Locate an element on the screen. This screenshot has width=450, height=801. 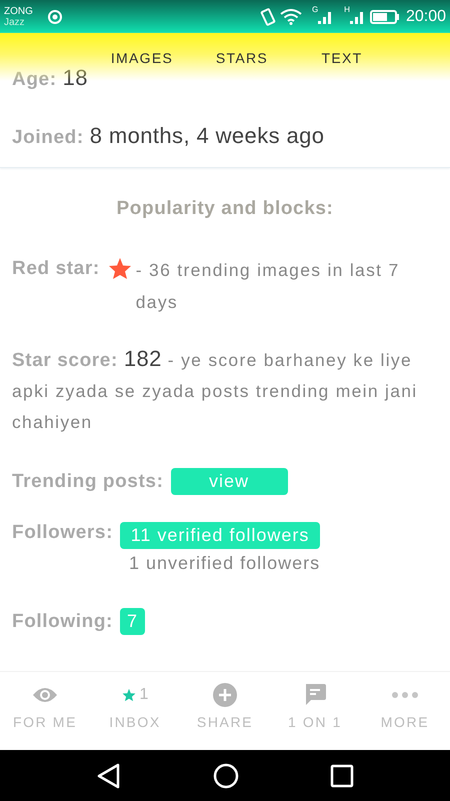
nav-item: MORE is located at coordinates (405, 711).